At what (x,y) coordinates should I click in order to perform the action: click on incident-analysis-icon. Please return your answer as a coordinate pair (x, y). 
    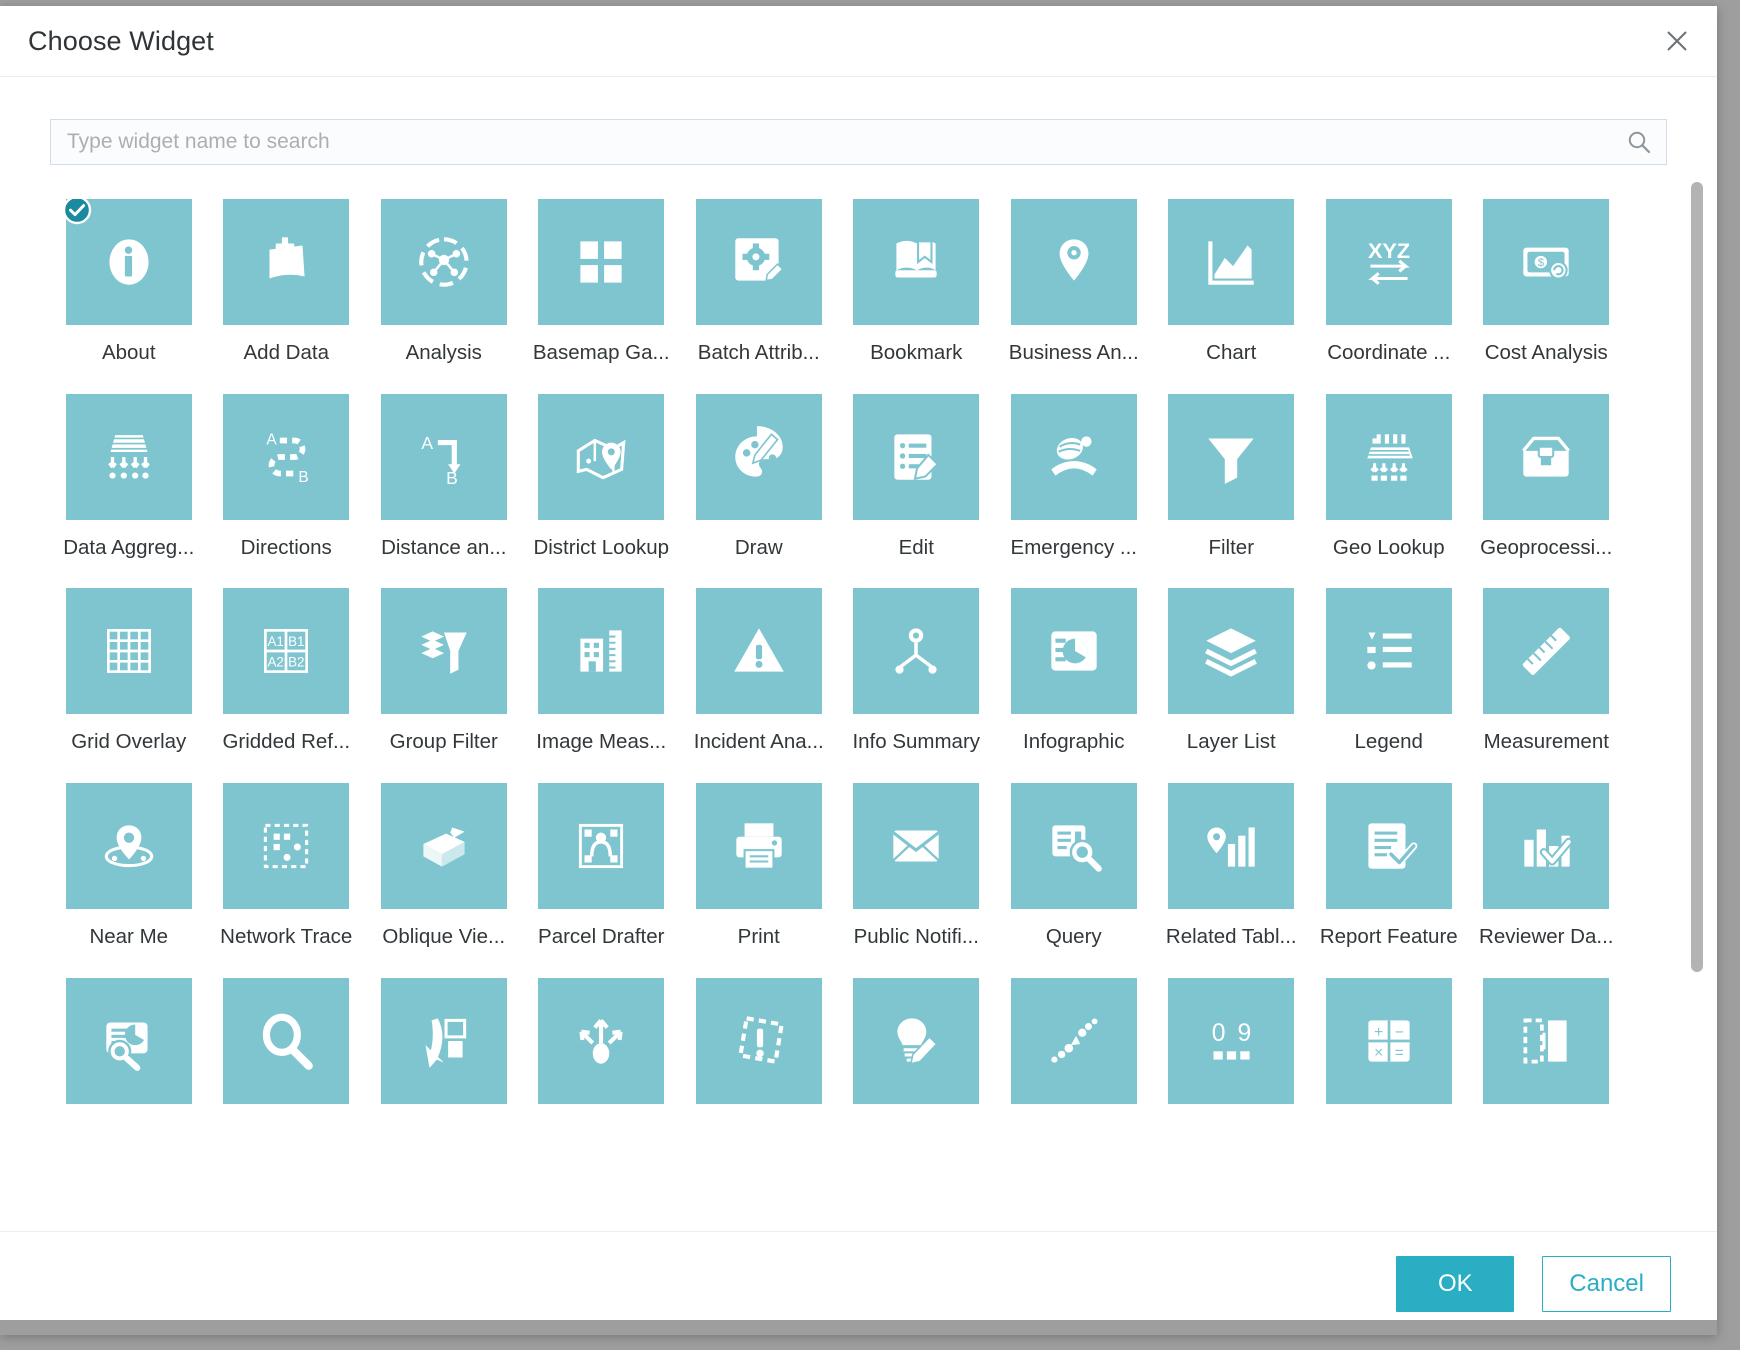
    Looking at the image, I should click on (758, 651).